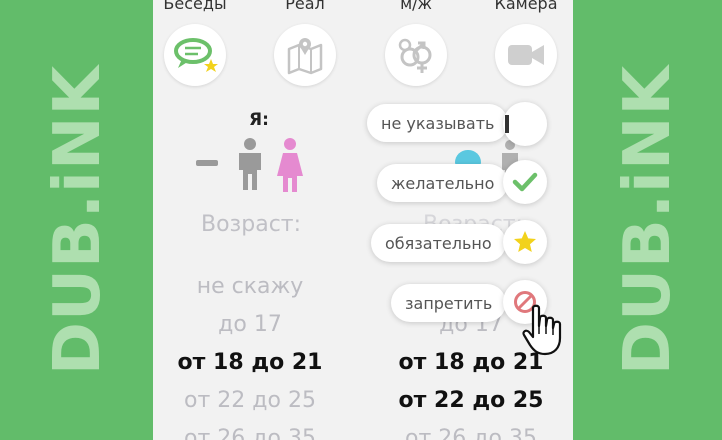 This screenshot has height=440, width=722. What do you see at coordinates (648, 220) in the screenshot?
I see `watermark-right: DUB.iNK` at bounding box center [648, 220].